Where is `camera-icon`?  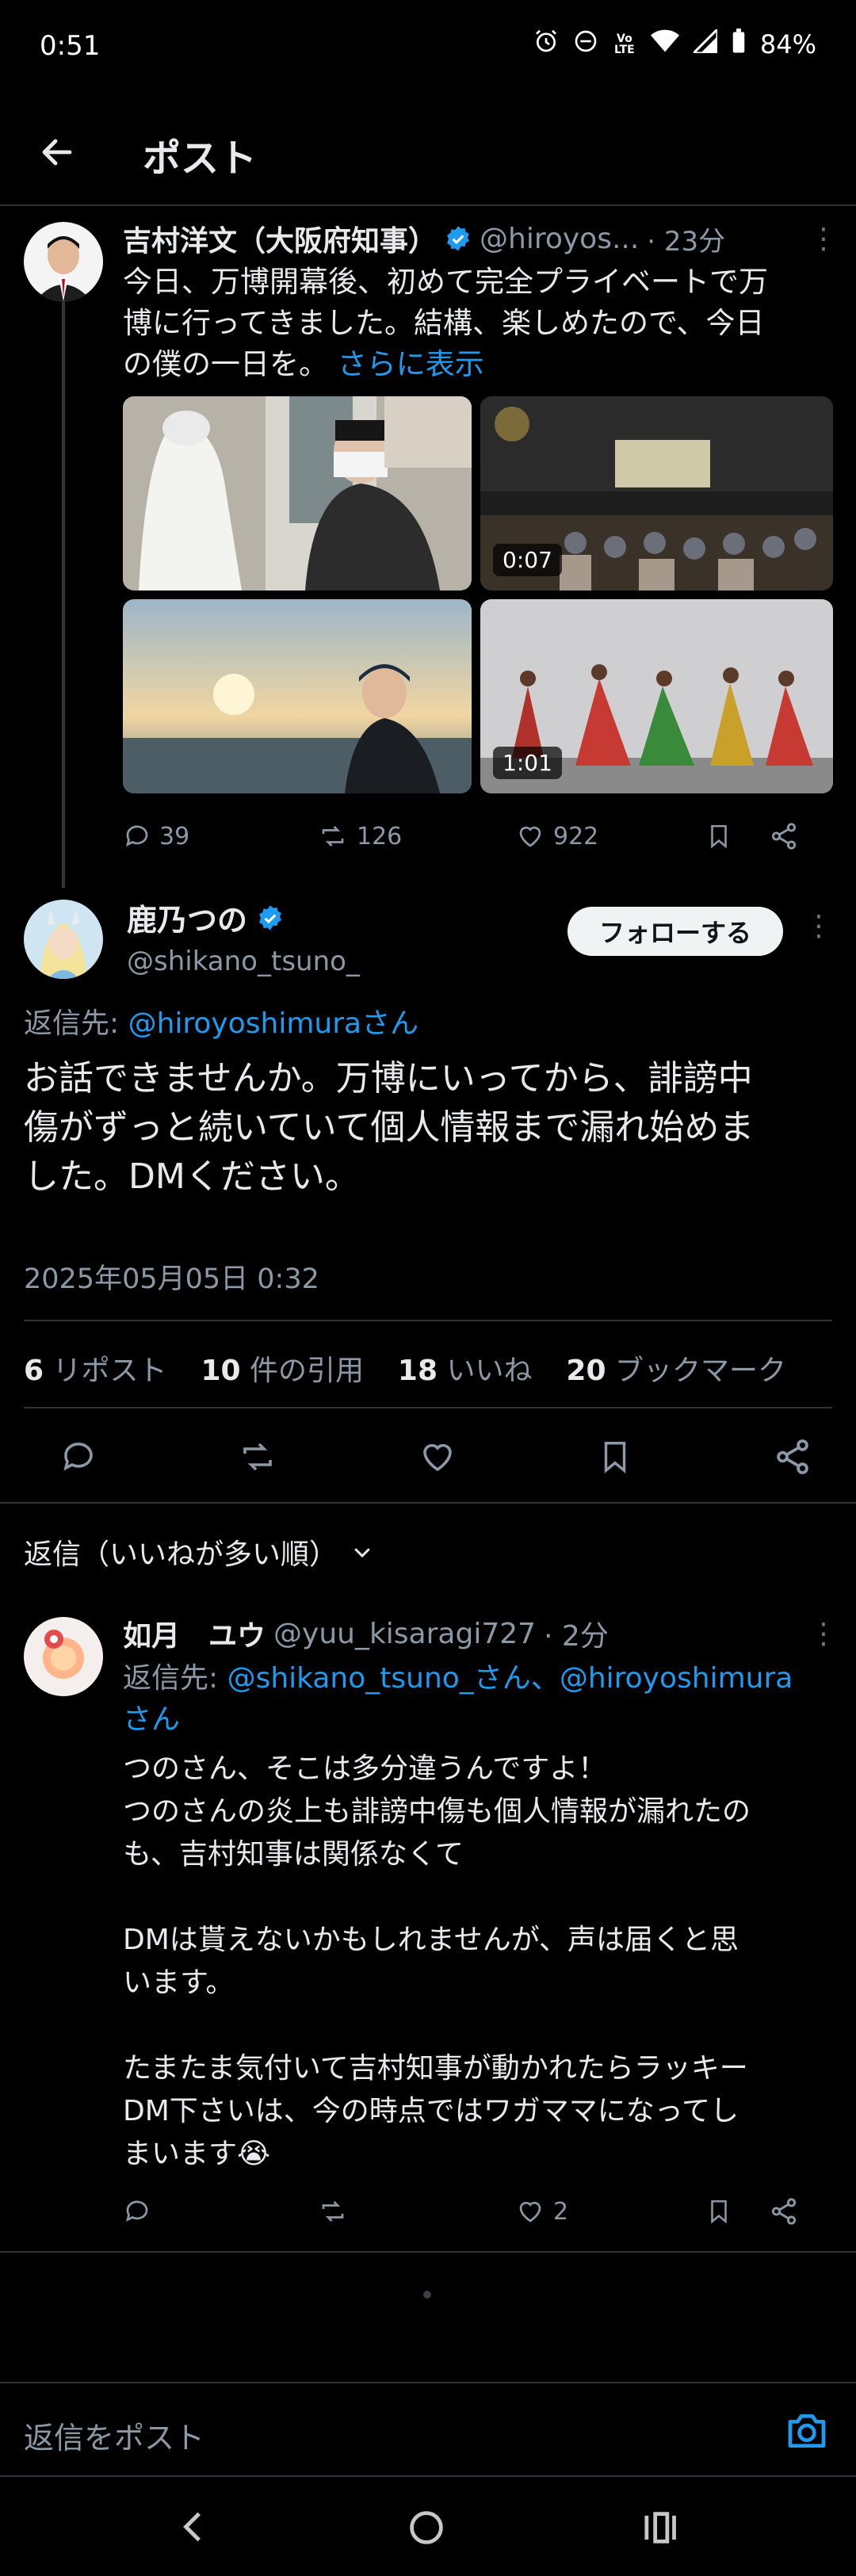 camera-icon is located at coordinates (807, 2431).